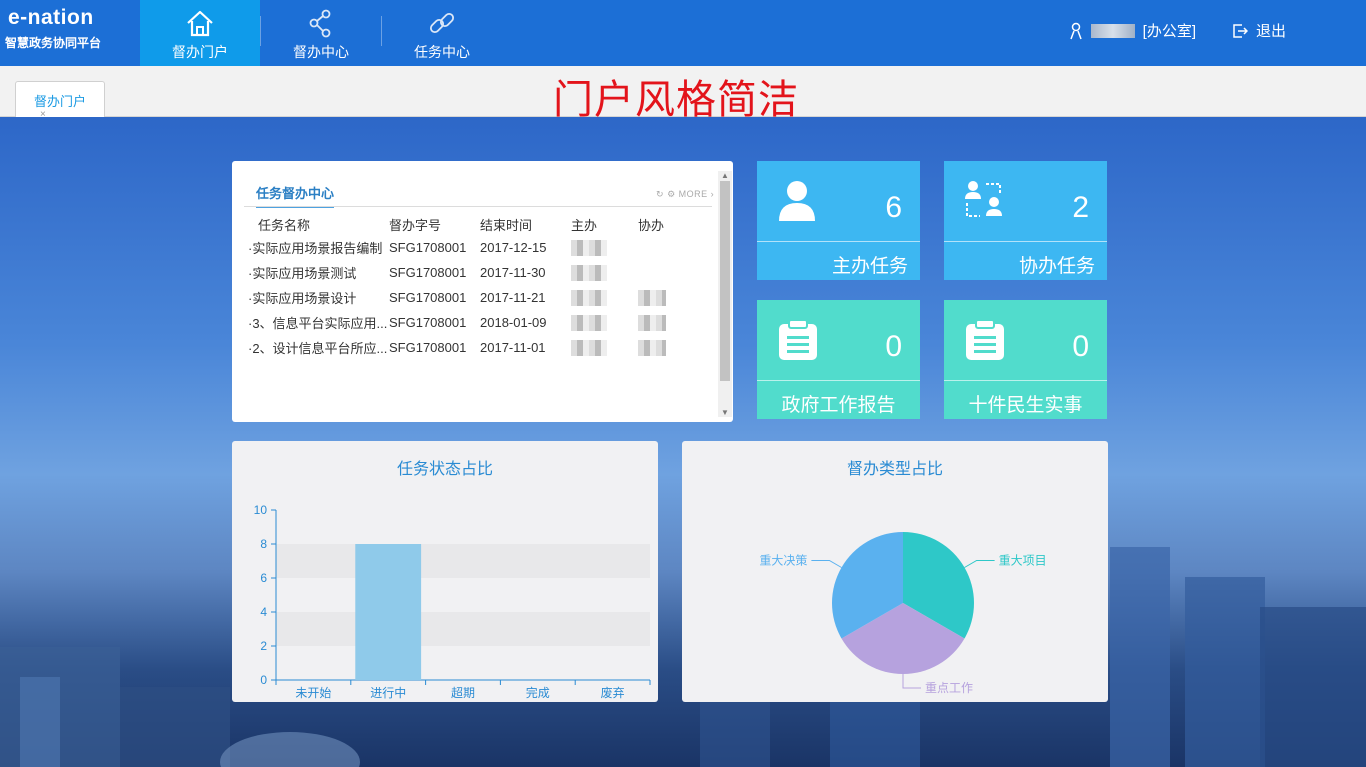  I want to click on supervision-type-chart-panel: 督办类型占比 重大项目 重点工作 重大决策, so click(895, 571).